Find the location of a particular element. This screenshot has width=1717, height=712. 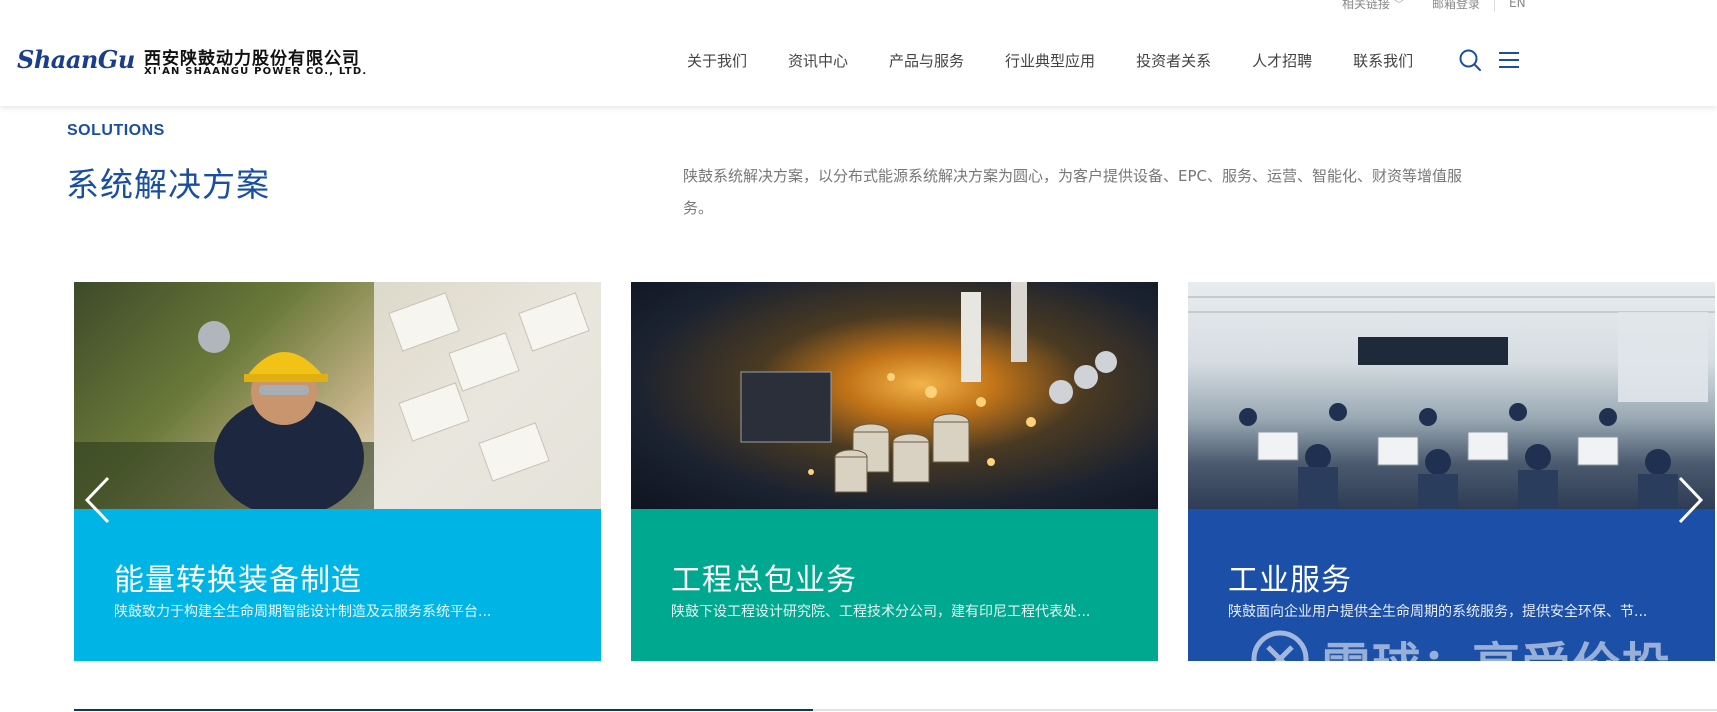

language-en-link: EN is located at coordinates (1517, 5).